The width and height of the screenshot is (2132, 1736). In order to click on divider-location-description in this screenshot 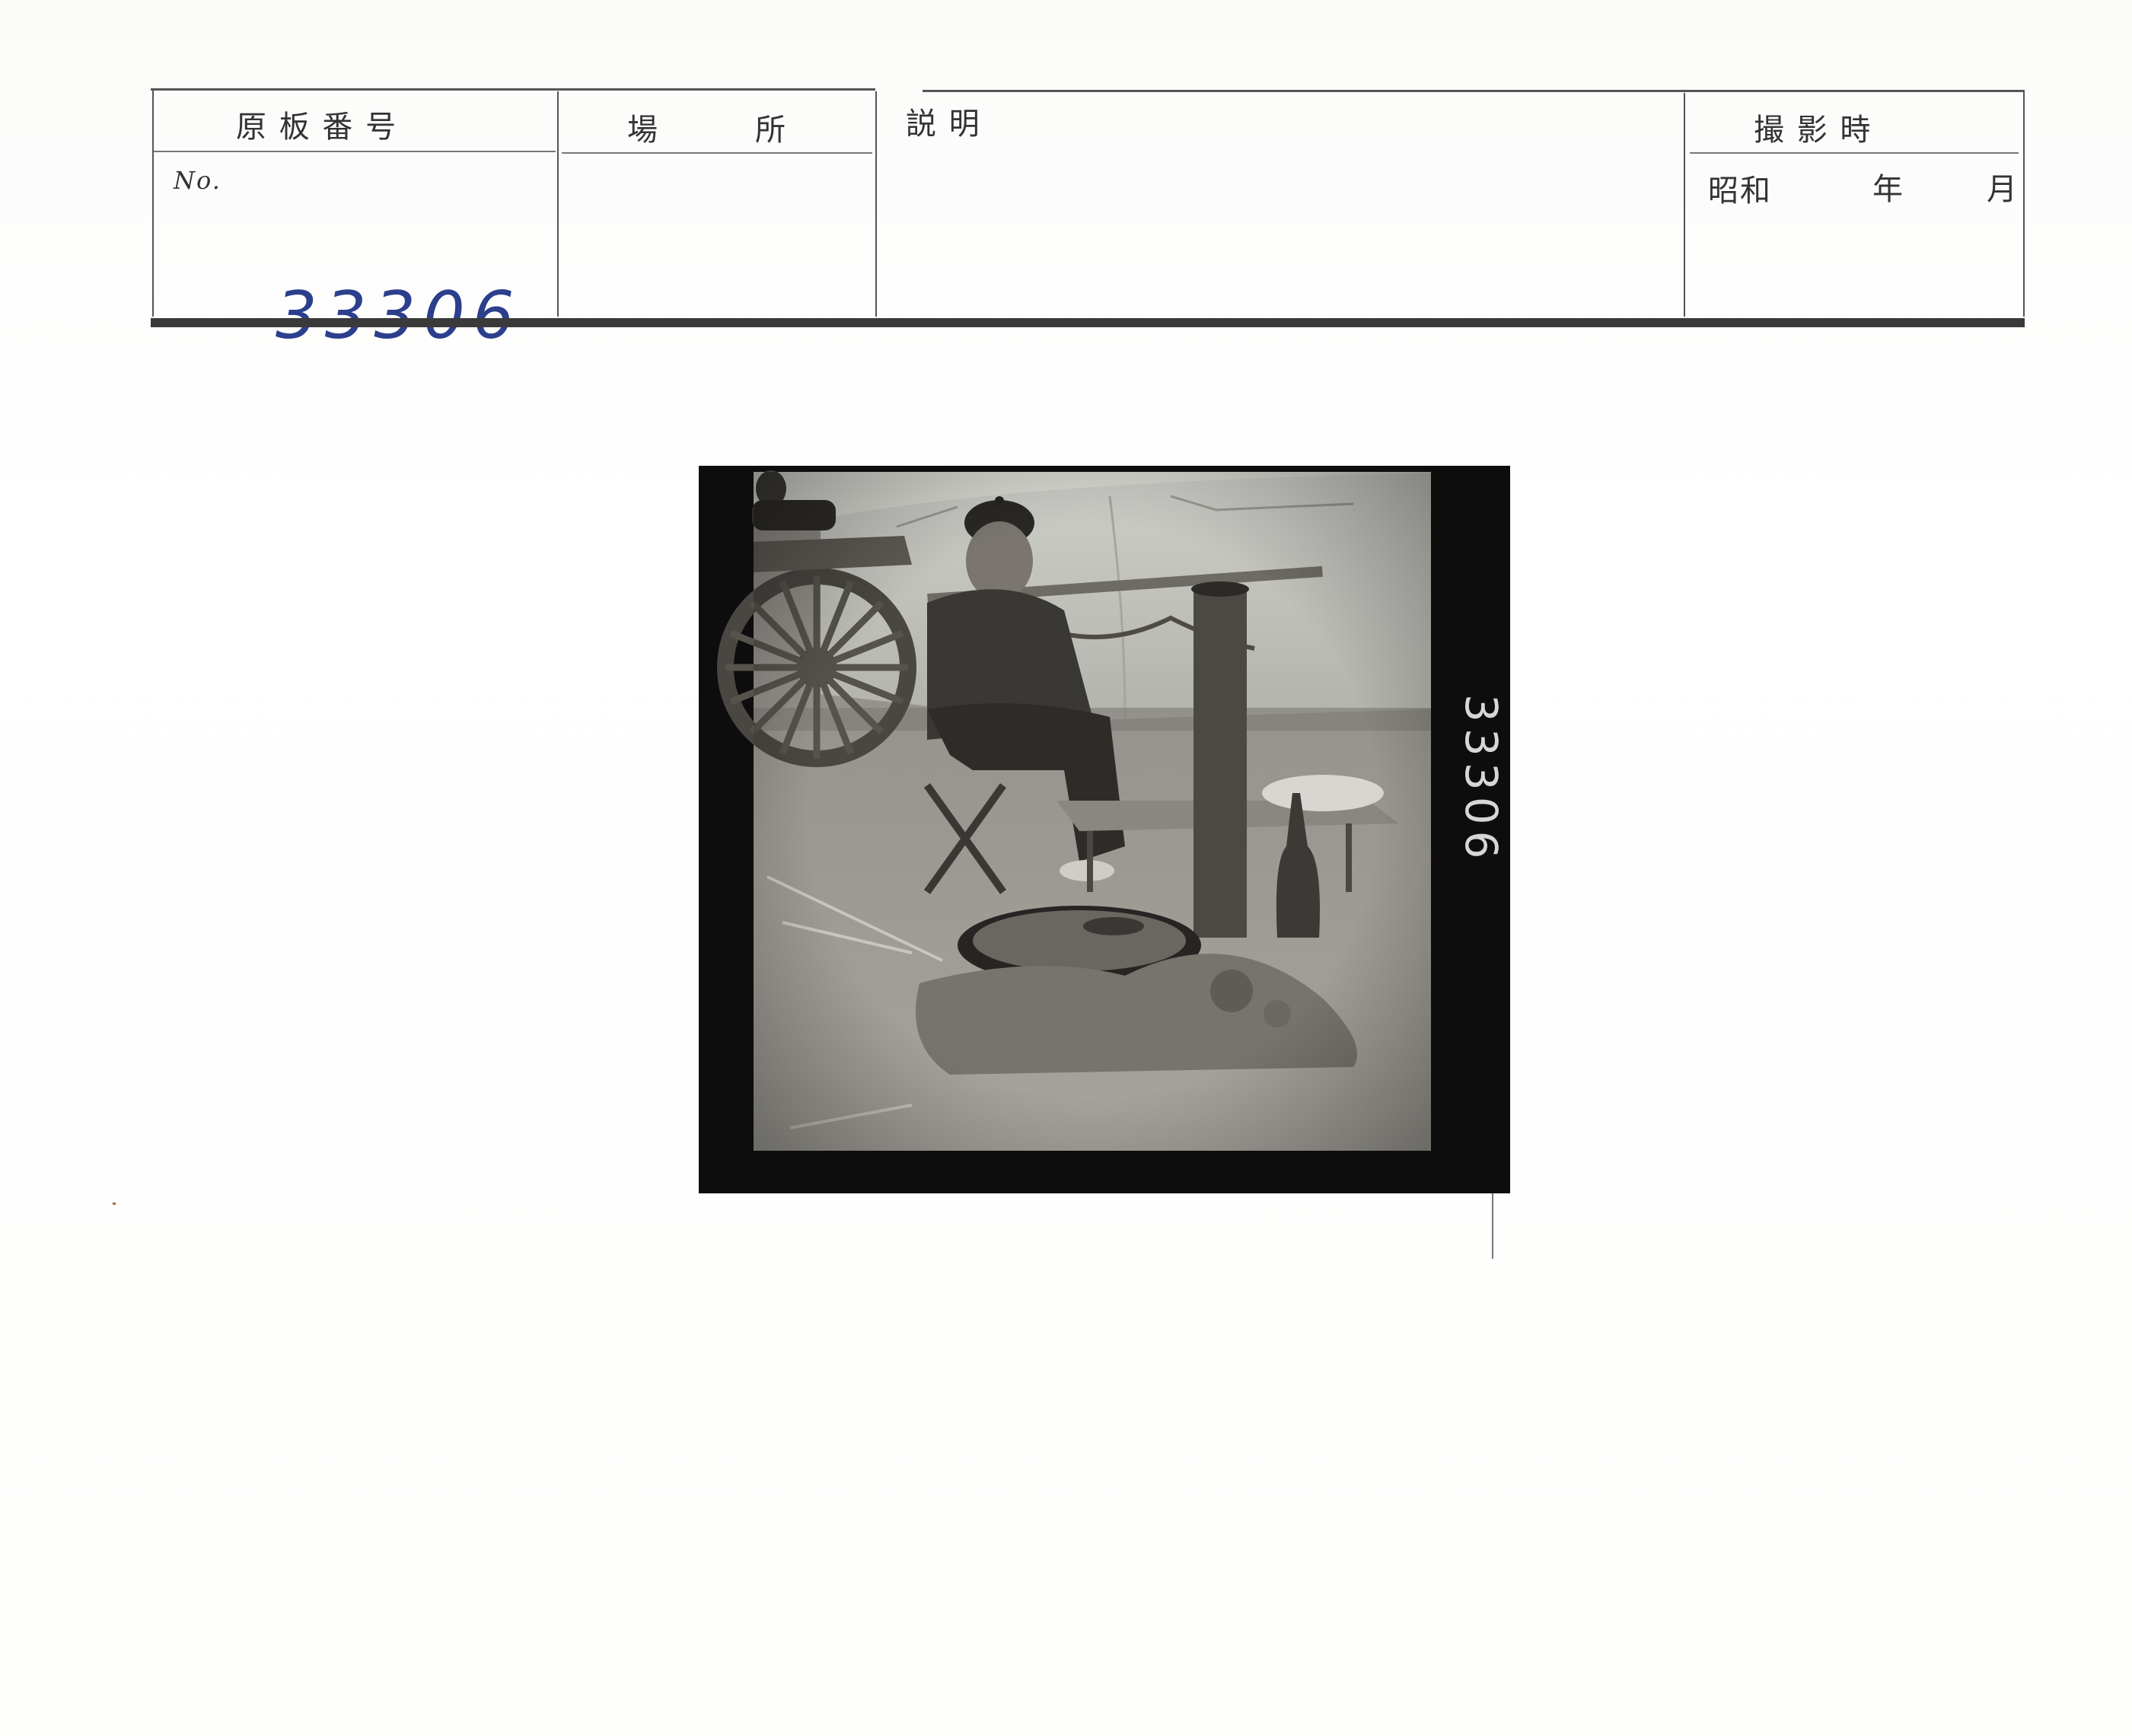, I will do `click(876, 204)`.